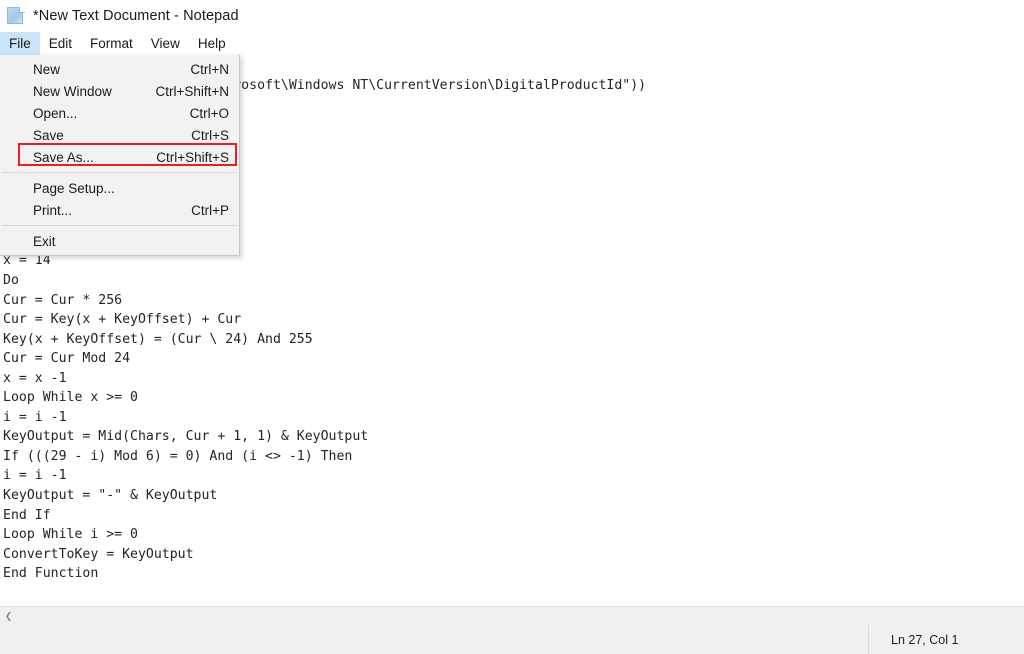 This screenshot has width=1024, height=654. Describe the element at coordinates (119, 69) in the screenshot. I see `menu-item-new: New Ctrl+N` at that location.